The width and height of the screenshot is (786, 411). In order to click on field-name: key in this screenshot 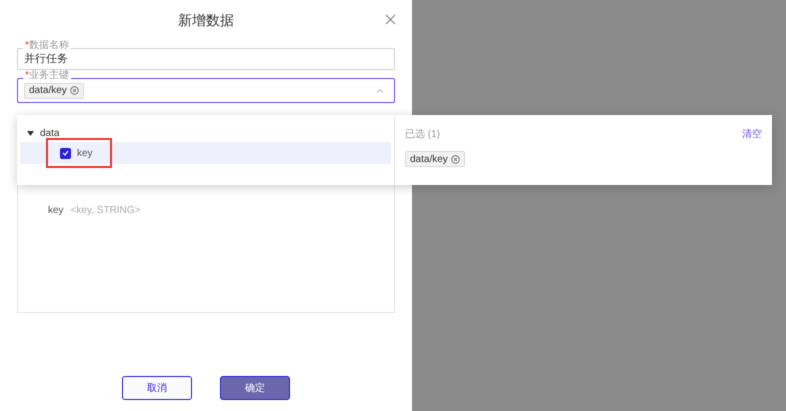, I will do `click(56, 211)`.